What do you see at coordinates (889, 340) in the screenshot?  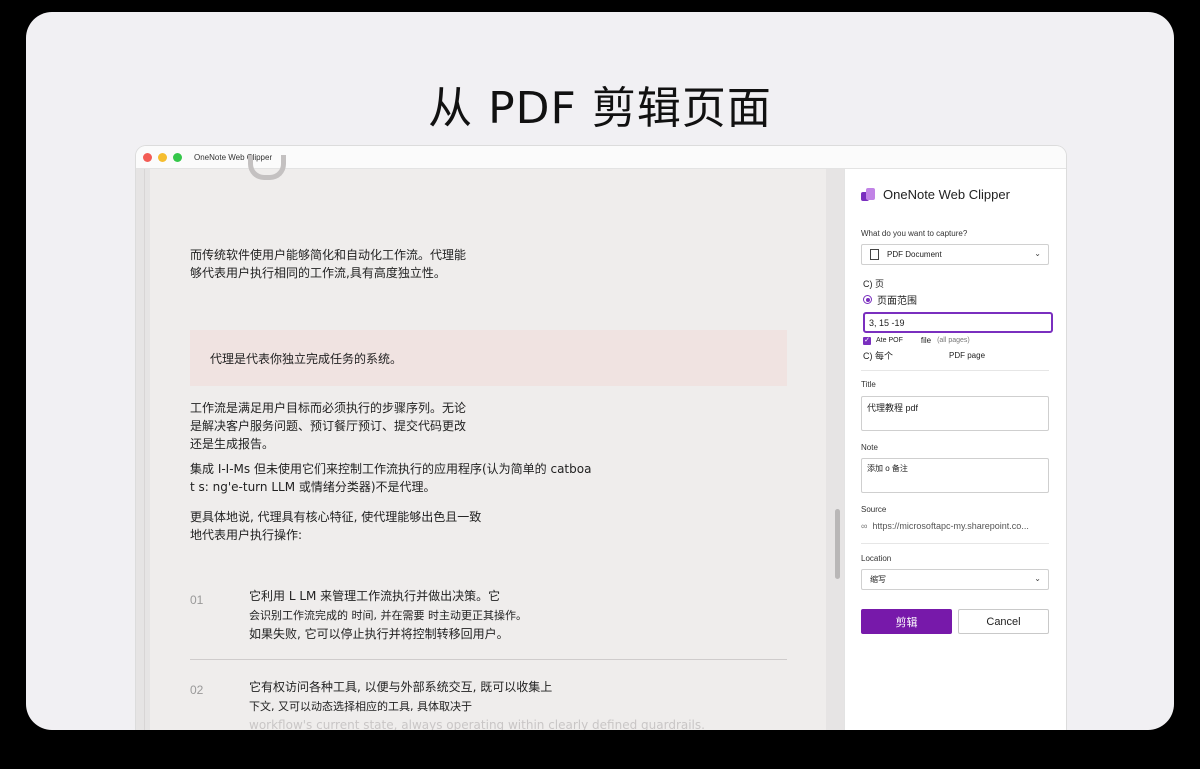 I see `attach-label: Ate POF` at bounding box center [889, 340].